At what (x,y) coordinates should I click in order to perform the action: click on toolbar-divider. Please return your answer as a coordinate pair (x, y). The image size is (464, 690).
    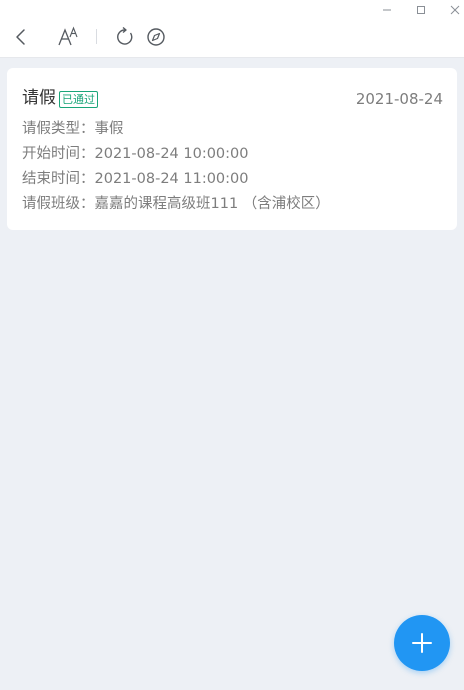
    Looking at the image, I should click on (96, 36).